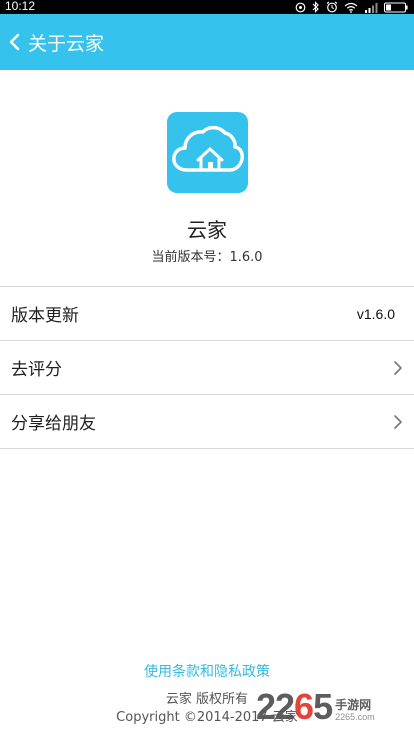 The width and height of the screenshot is (414, 737). What do you see at coordinates (207, 7) in the screenshot?
I see `status-bar: 10:12` at bounding box center [207, 7].